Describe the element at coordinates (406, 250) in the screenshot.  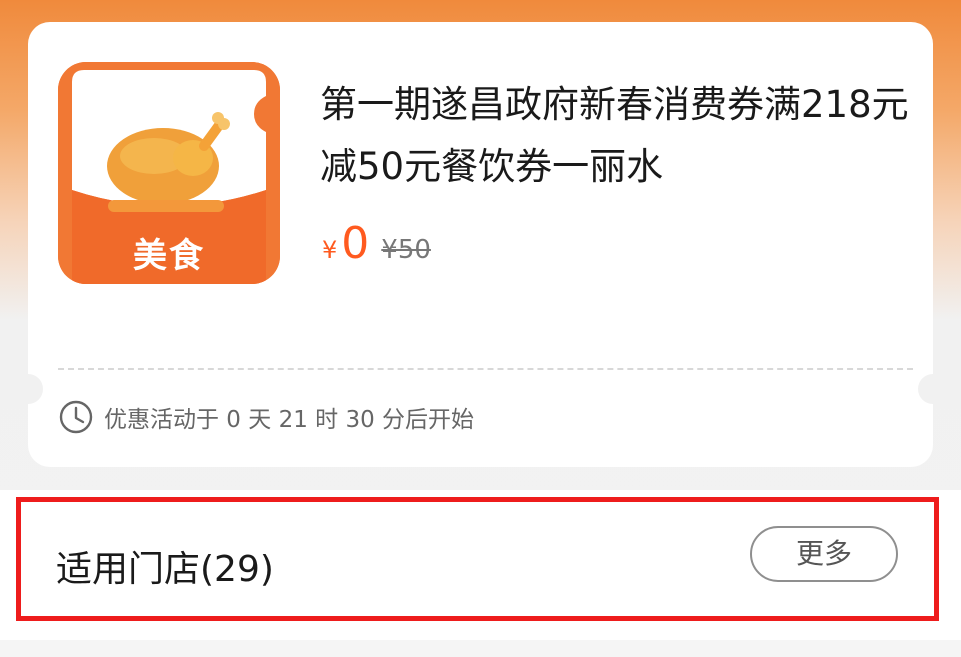
I see `original-price: ¥50` at that location.